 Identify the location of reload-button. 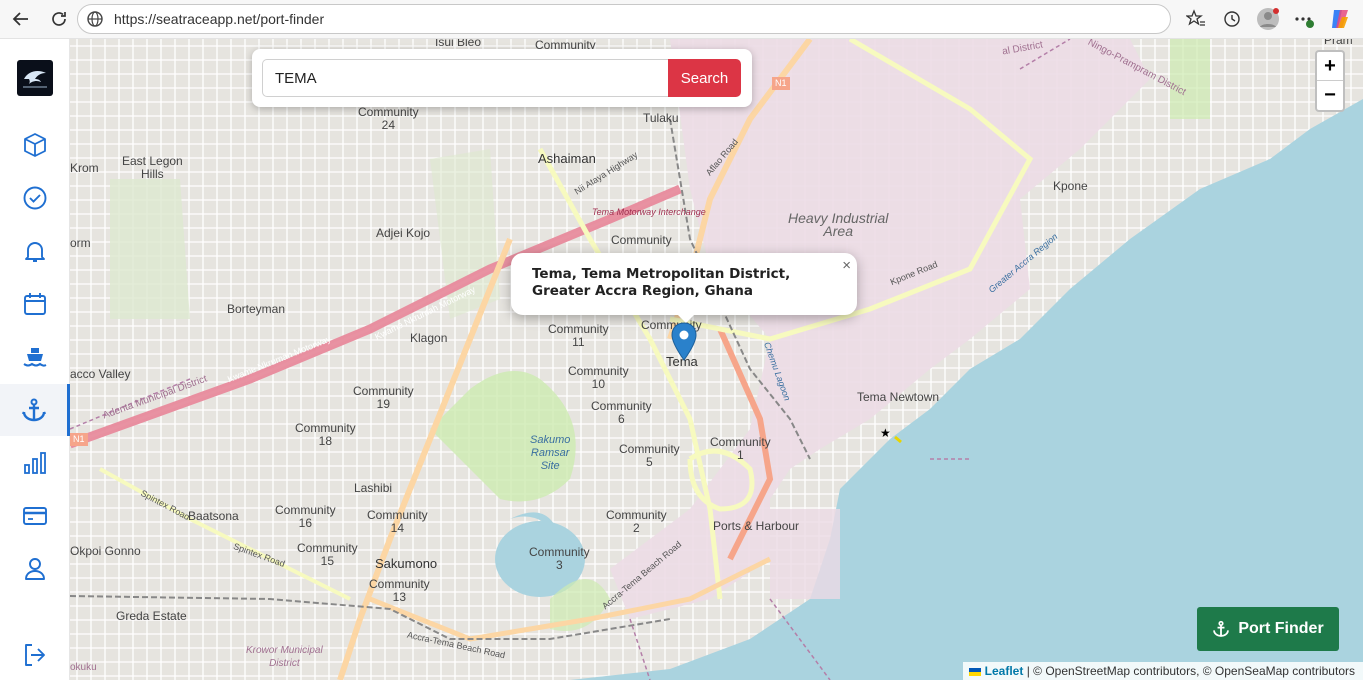
(59, 19).